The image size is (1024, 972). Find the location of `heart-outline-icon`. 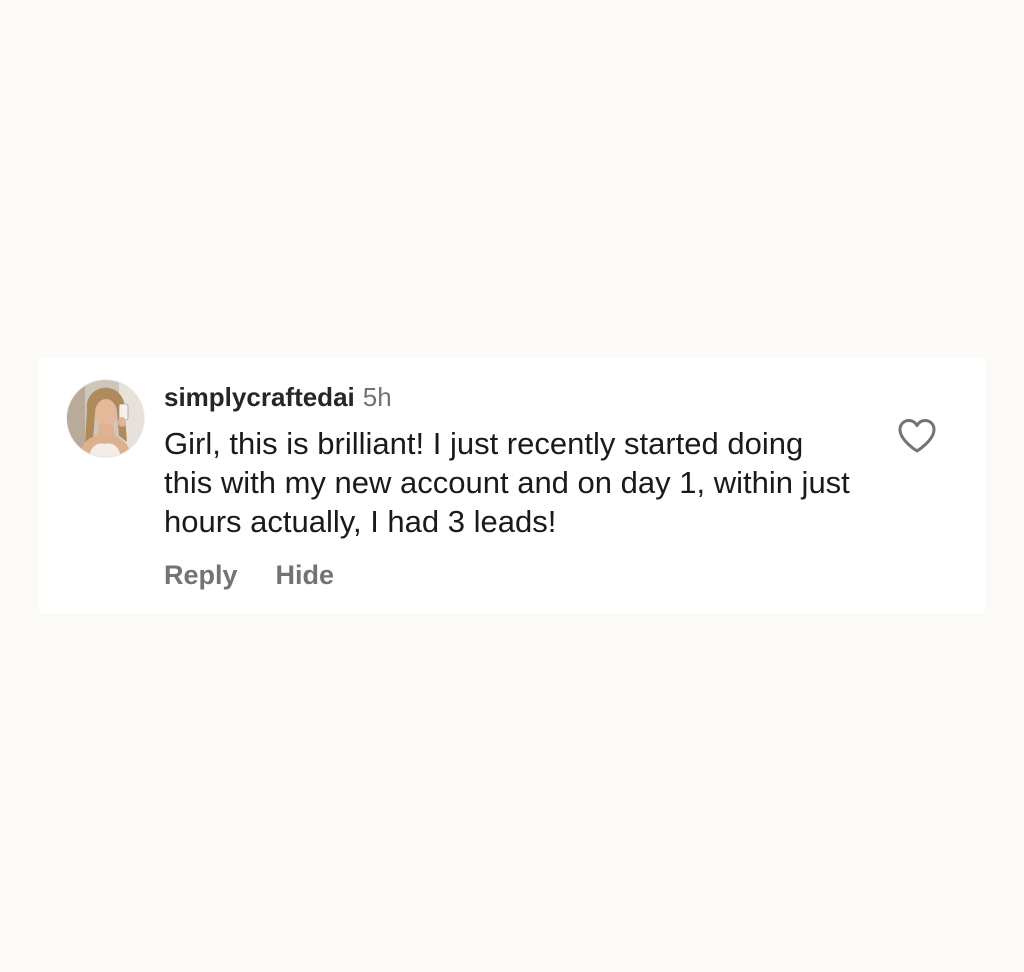

heart-outline-icon is located at coordinates (917, 436).